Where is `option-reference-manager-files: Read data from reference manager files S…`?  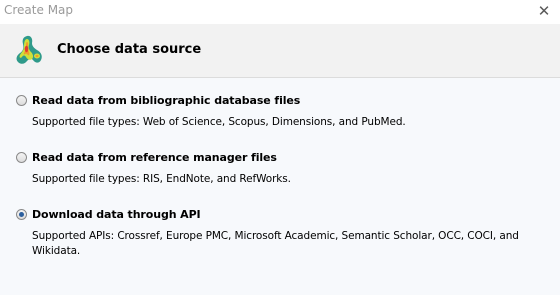
option-reference-manager-files: Read data from reference manager files S… is located at coordinates (281, 167).